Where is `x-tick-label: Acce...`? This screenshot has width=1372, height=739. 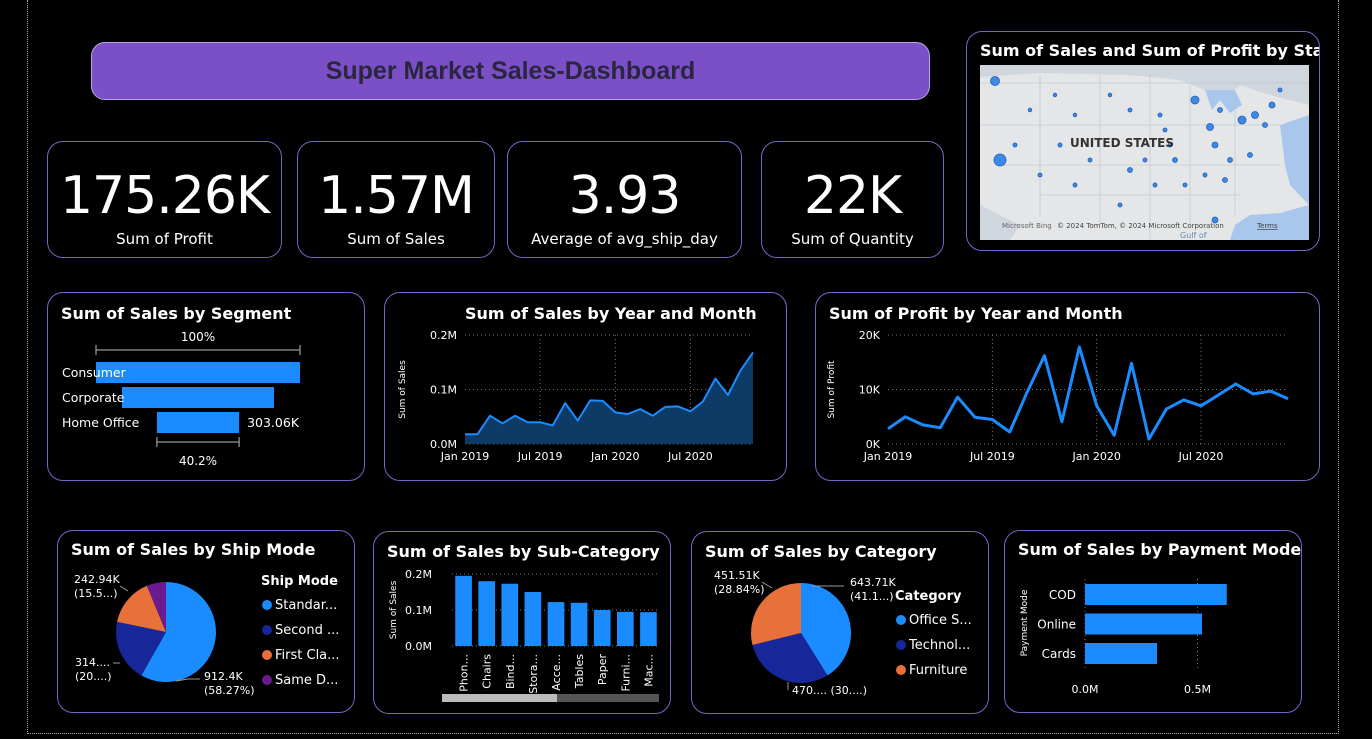
x-tick-label: Acce... is located at coordinates (556, 672).